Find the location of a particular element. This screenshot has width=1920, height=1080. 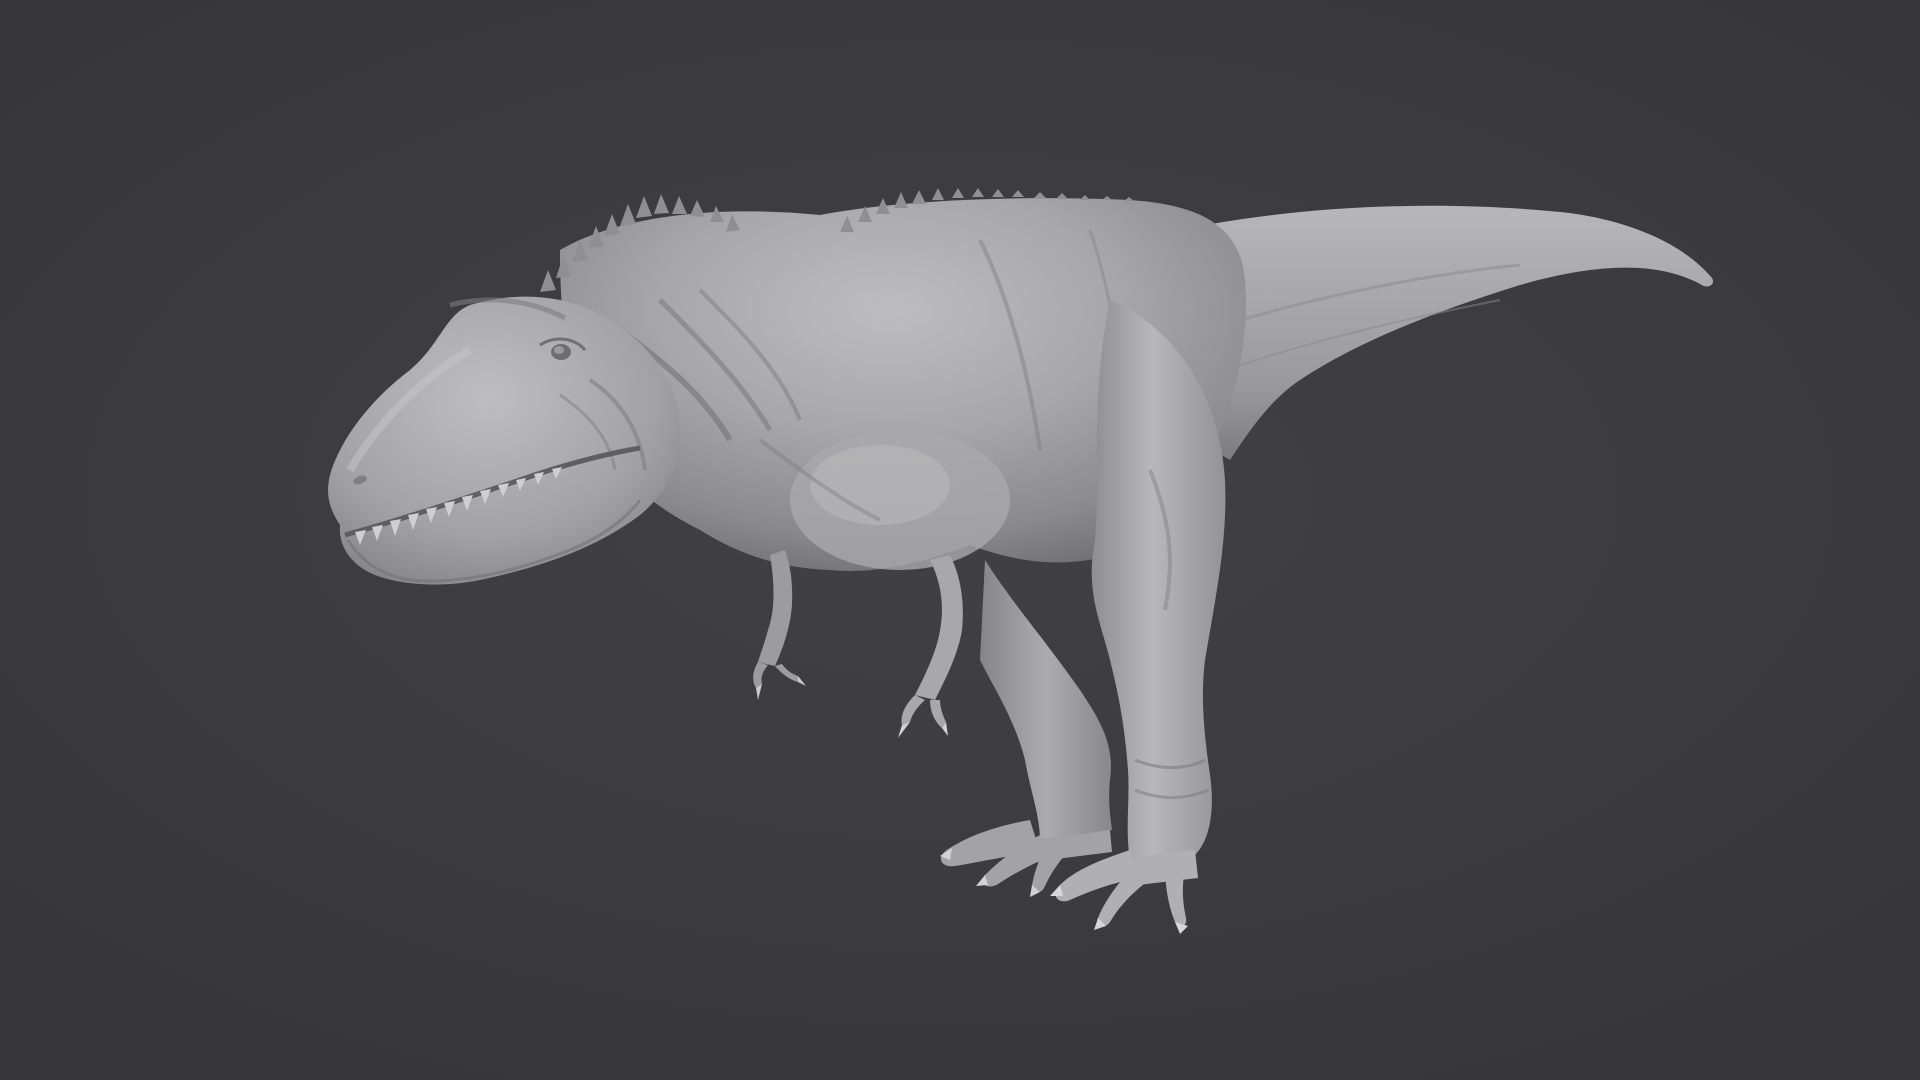

head is located at coordinates (504, 440).